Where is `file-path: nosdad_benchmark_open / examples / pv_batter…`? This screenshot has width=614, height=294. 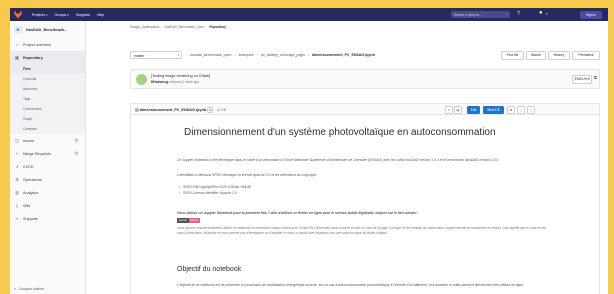 file-path: nosdad_benchmark_open / examples / pv_batter… is located at coordinates (282, 55).